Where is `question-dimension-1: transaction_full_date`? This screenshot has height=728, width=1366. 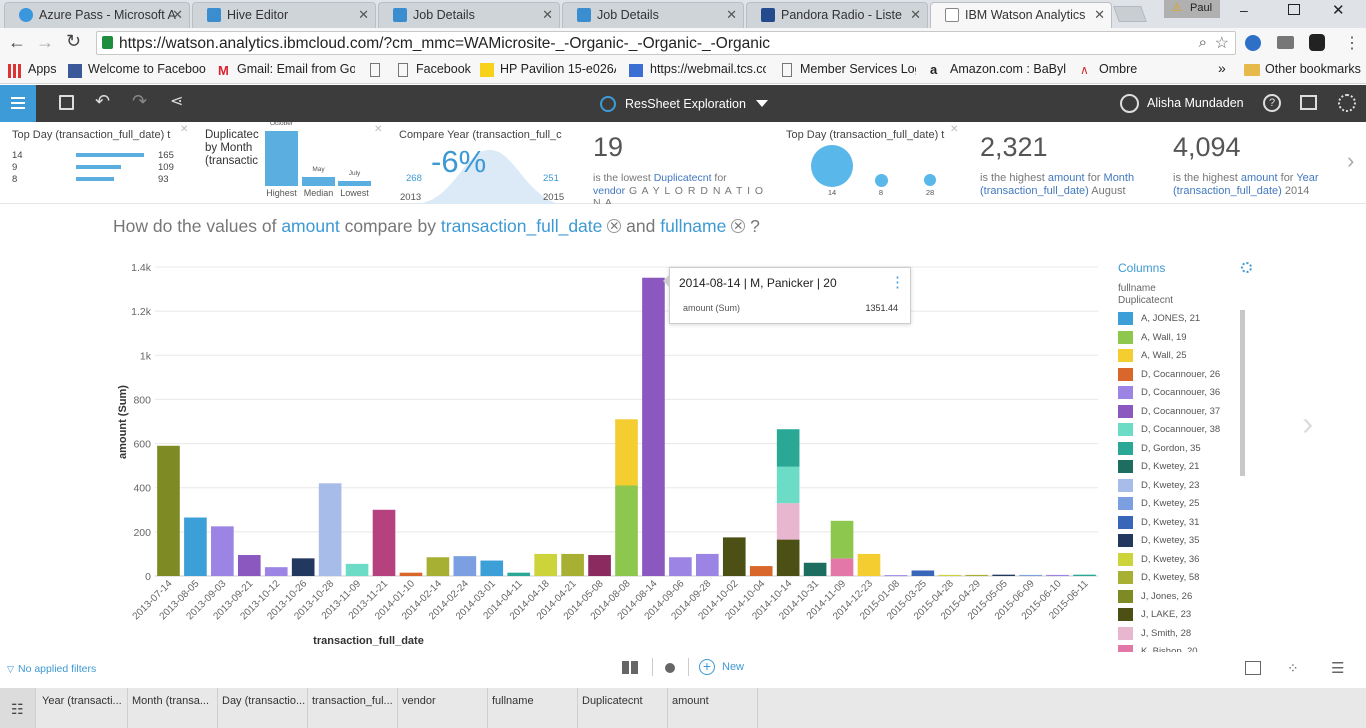 question-dimension-1: transaction_full_date is located at coordinates (522, 226).